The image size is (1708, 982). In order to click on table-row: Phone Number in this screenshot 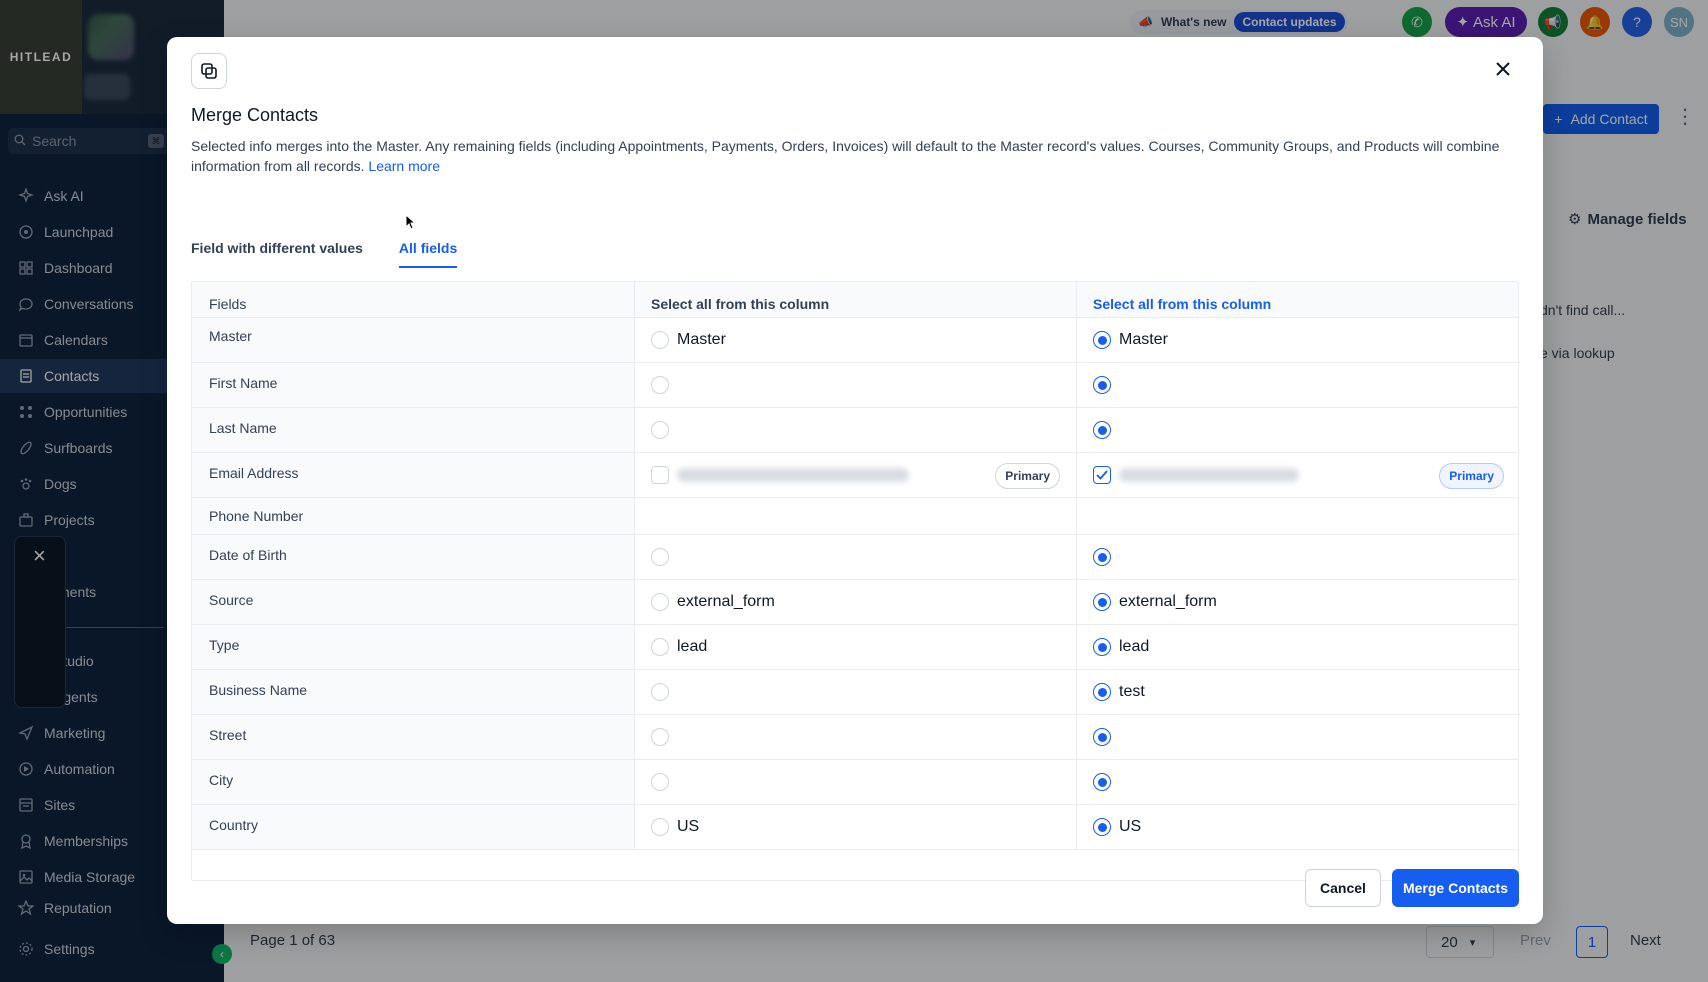, I will do `click(855, 516)`.